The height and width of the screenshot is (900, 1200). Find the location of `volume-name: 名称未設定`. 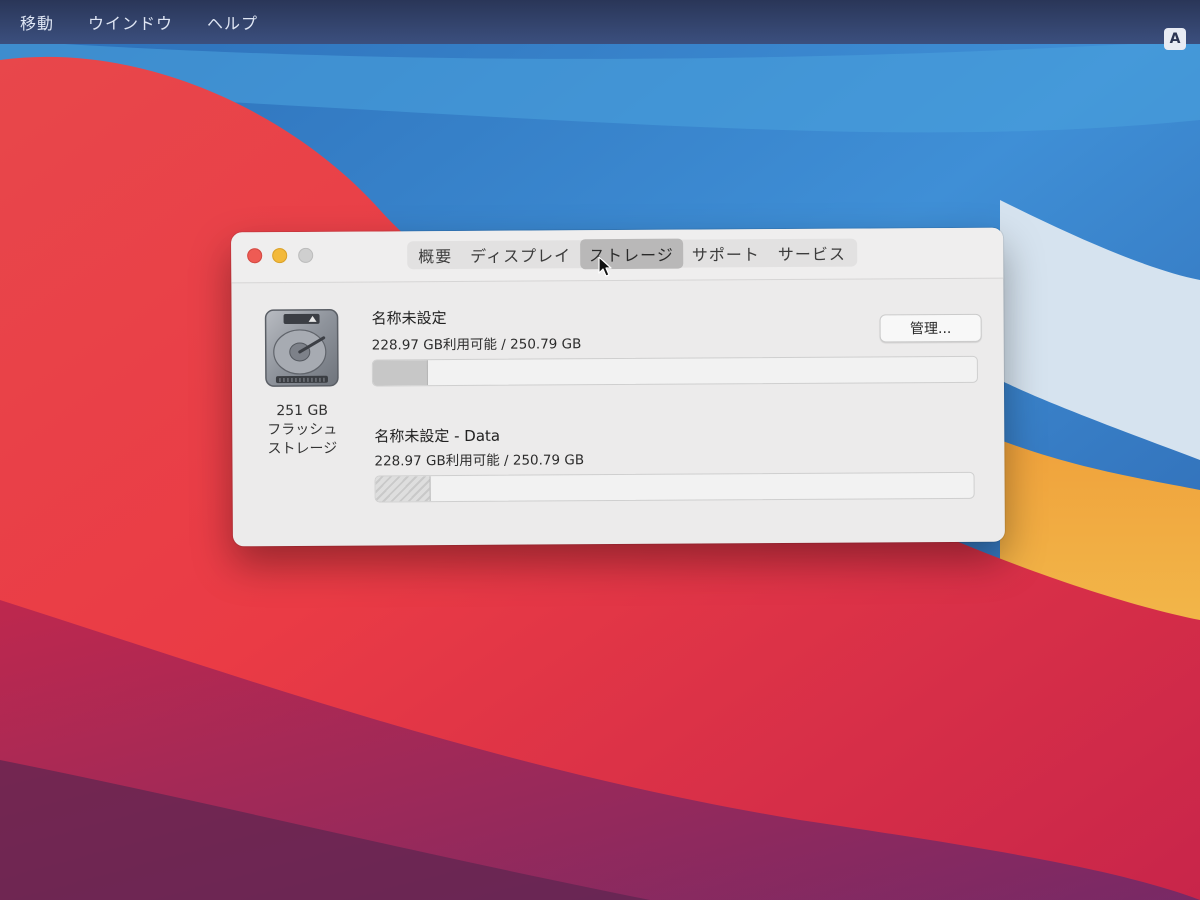

volume-name: 名称未設定 is located at coordinates (409, 318).